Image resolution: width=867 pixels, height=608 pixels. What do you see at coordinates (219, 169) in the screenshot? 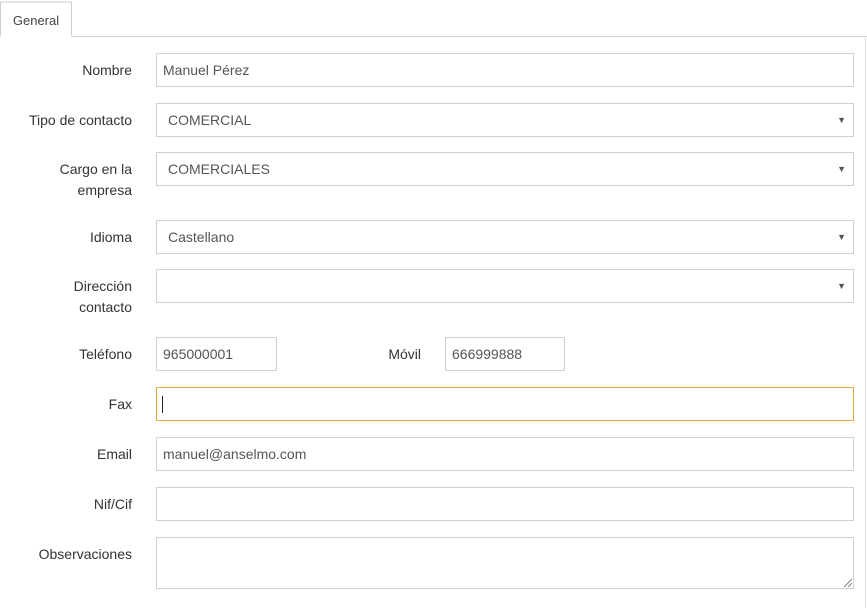
I see `cargo-value: COMERCIALES` at bounding box center [219, 169].